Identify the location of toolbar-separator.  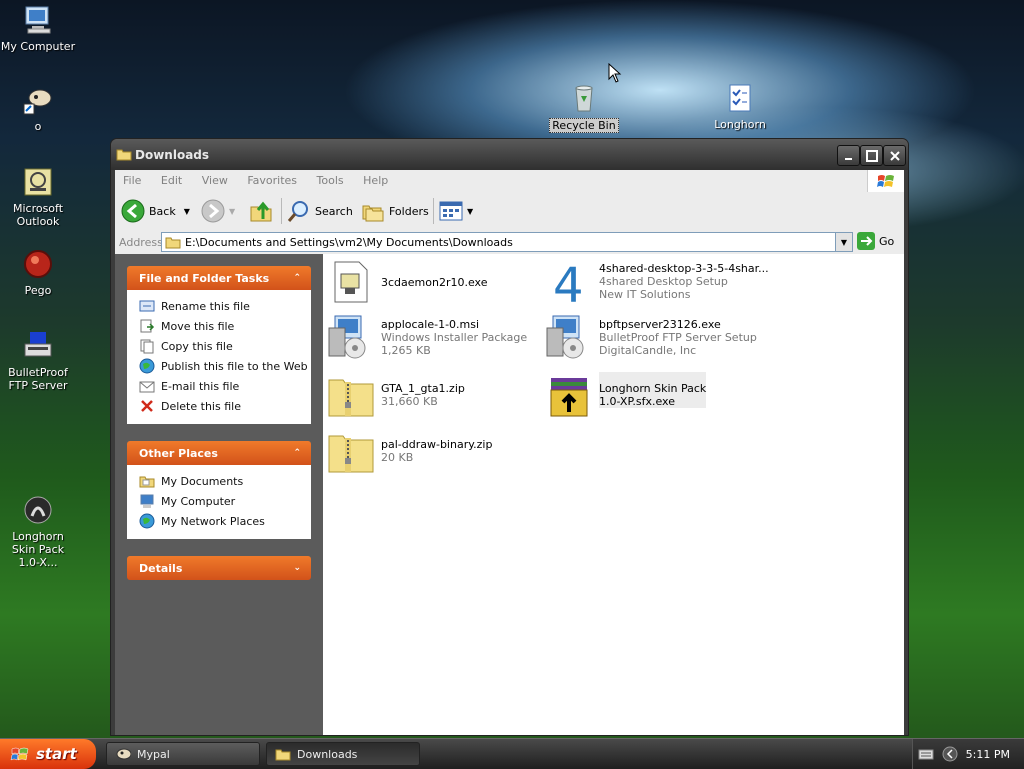
(433, 211).